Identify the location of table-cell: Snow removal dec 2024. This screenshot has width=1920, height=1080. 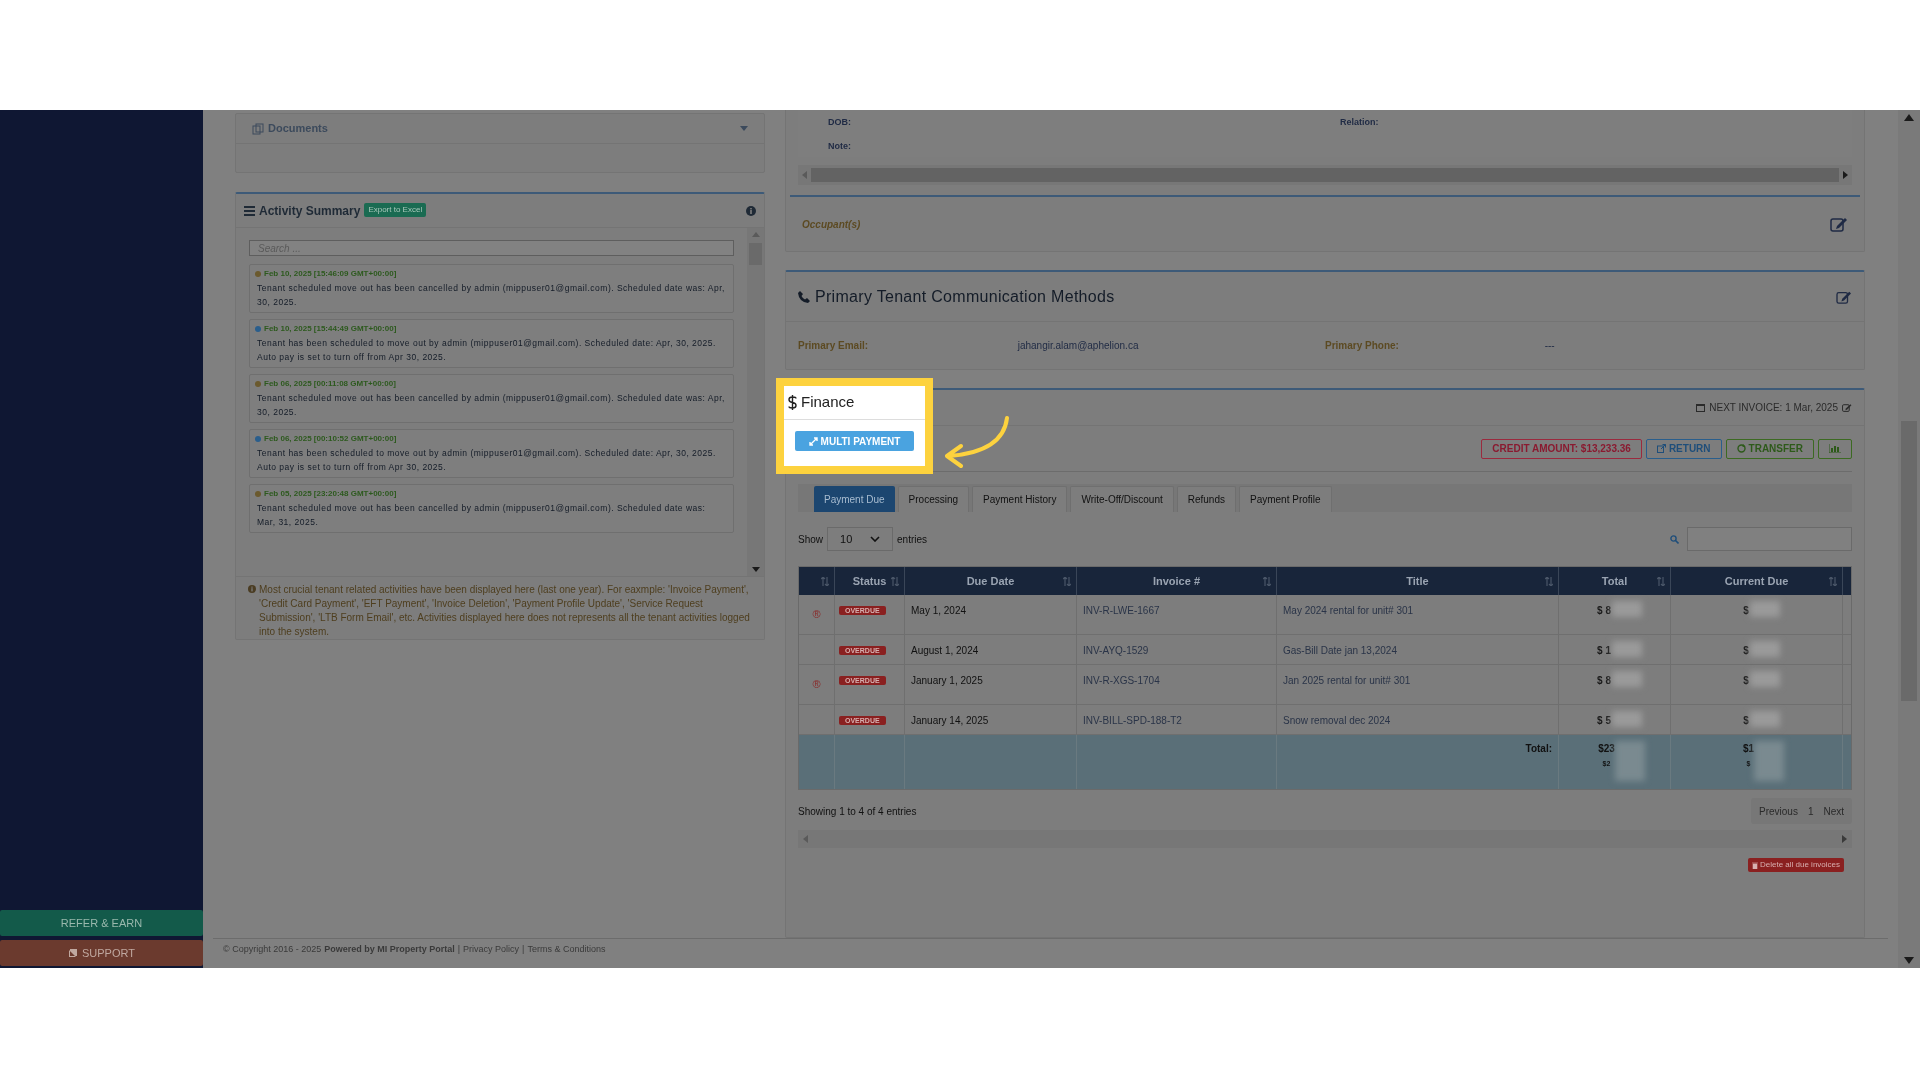
(1337, 720).